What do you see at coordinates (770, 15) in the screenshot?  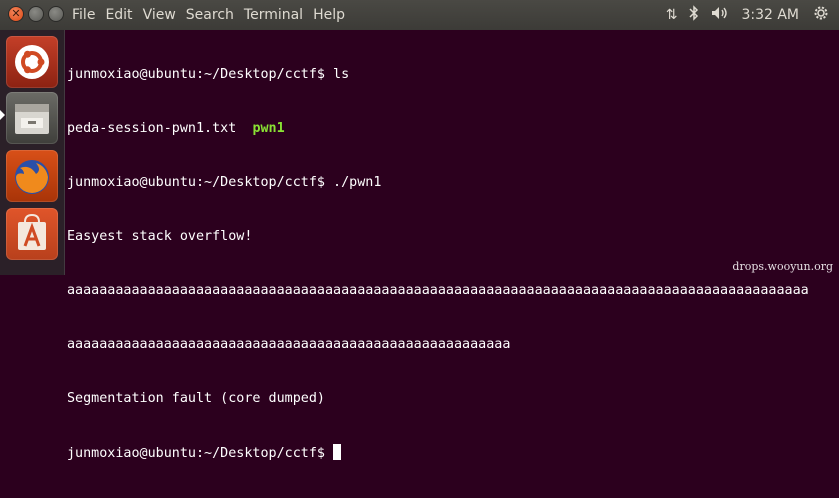 I see `clock: 3:32 AM` at bounding box center [770, 15].